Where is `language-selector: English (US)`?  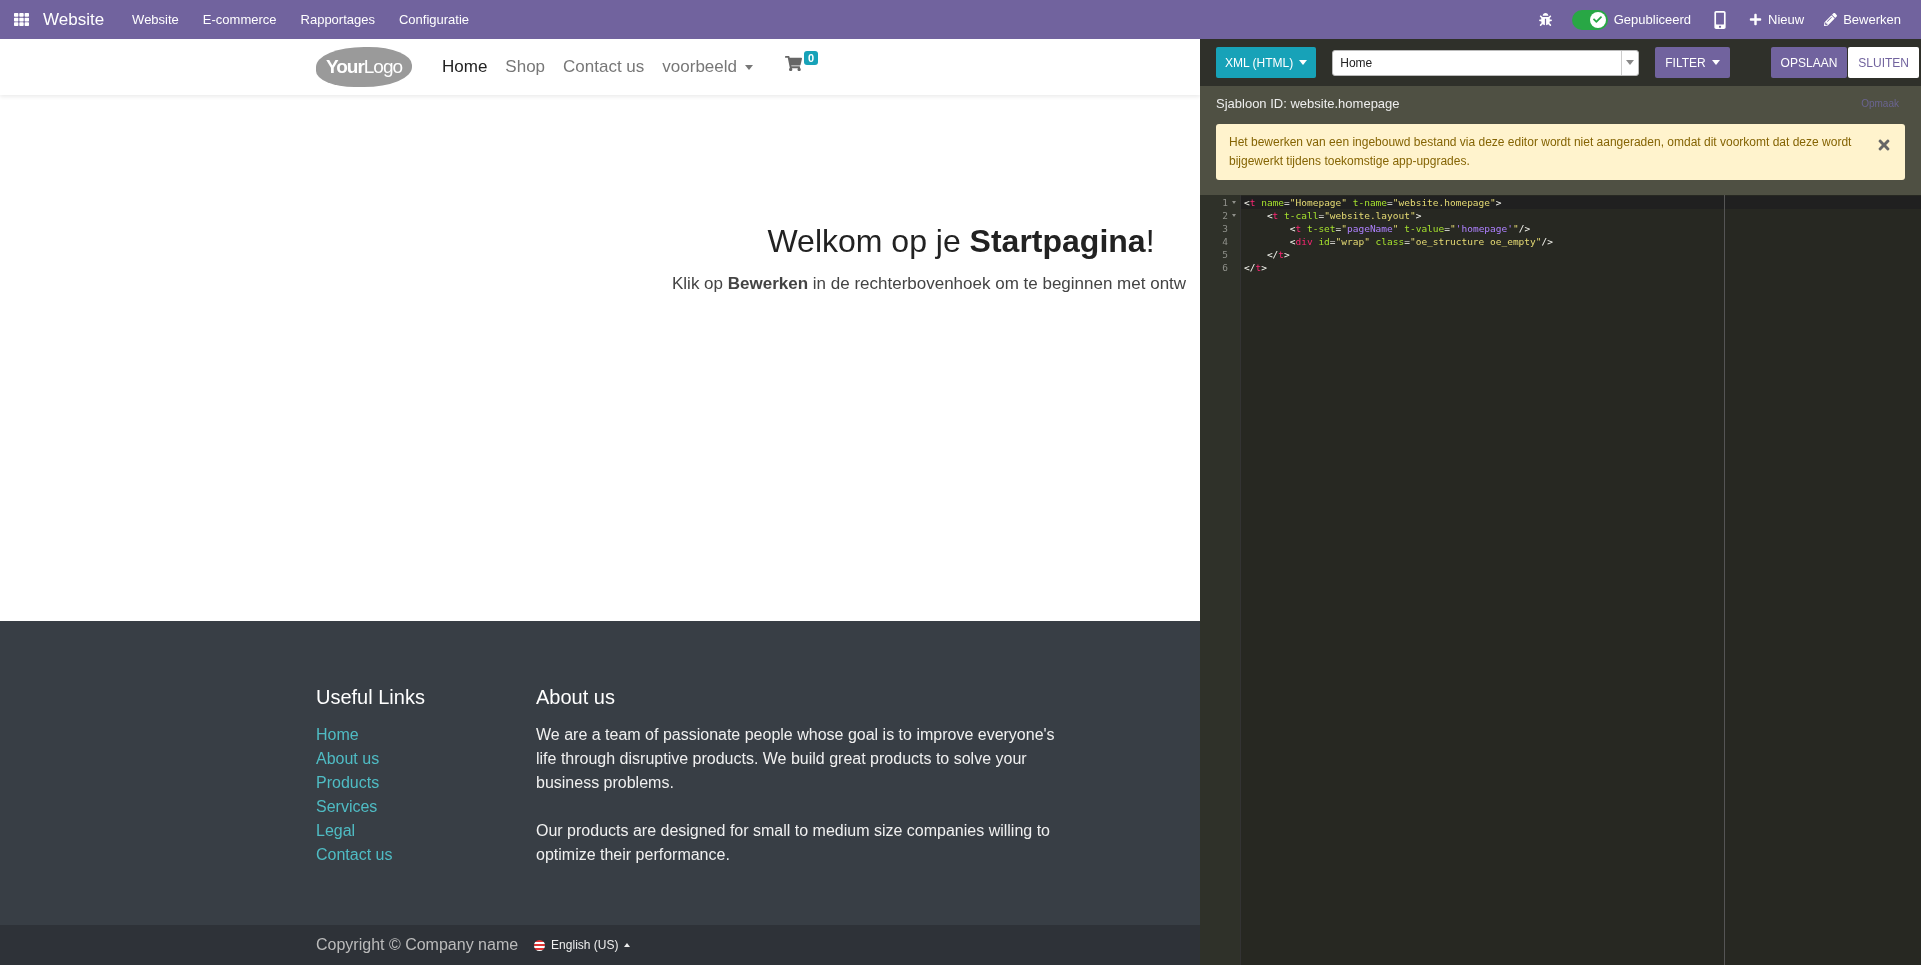
language-selector: English (US) is located at coordinates (582, 945).